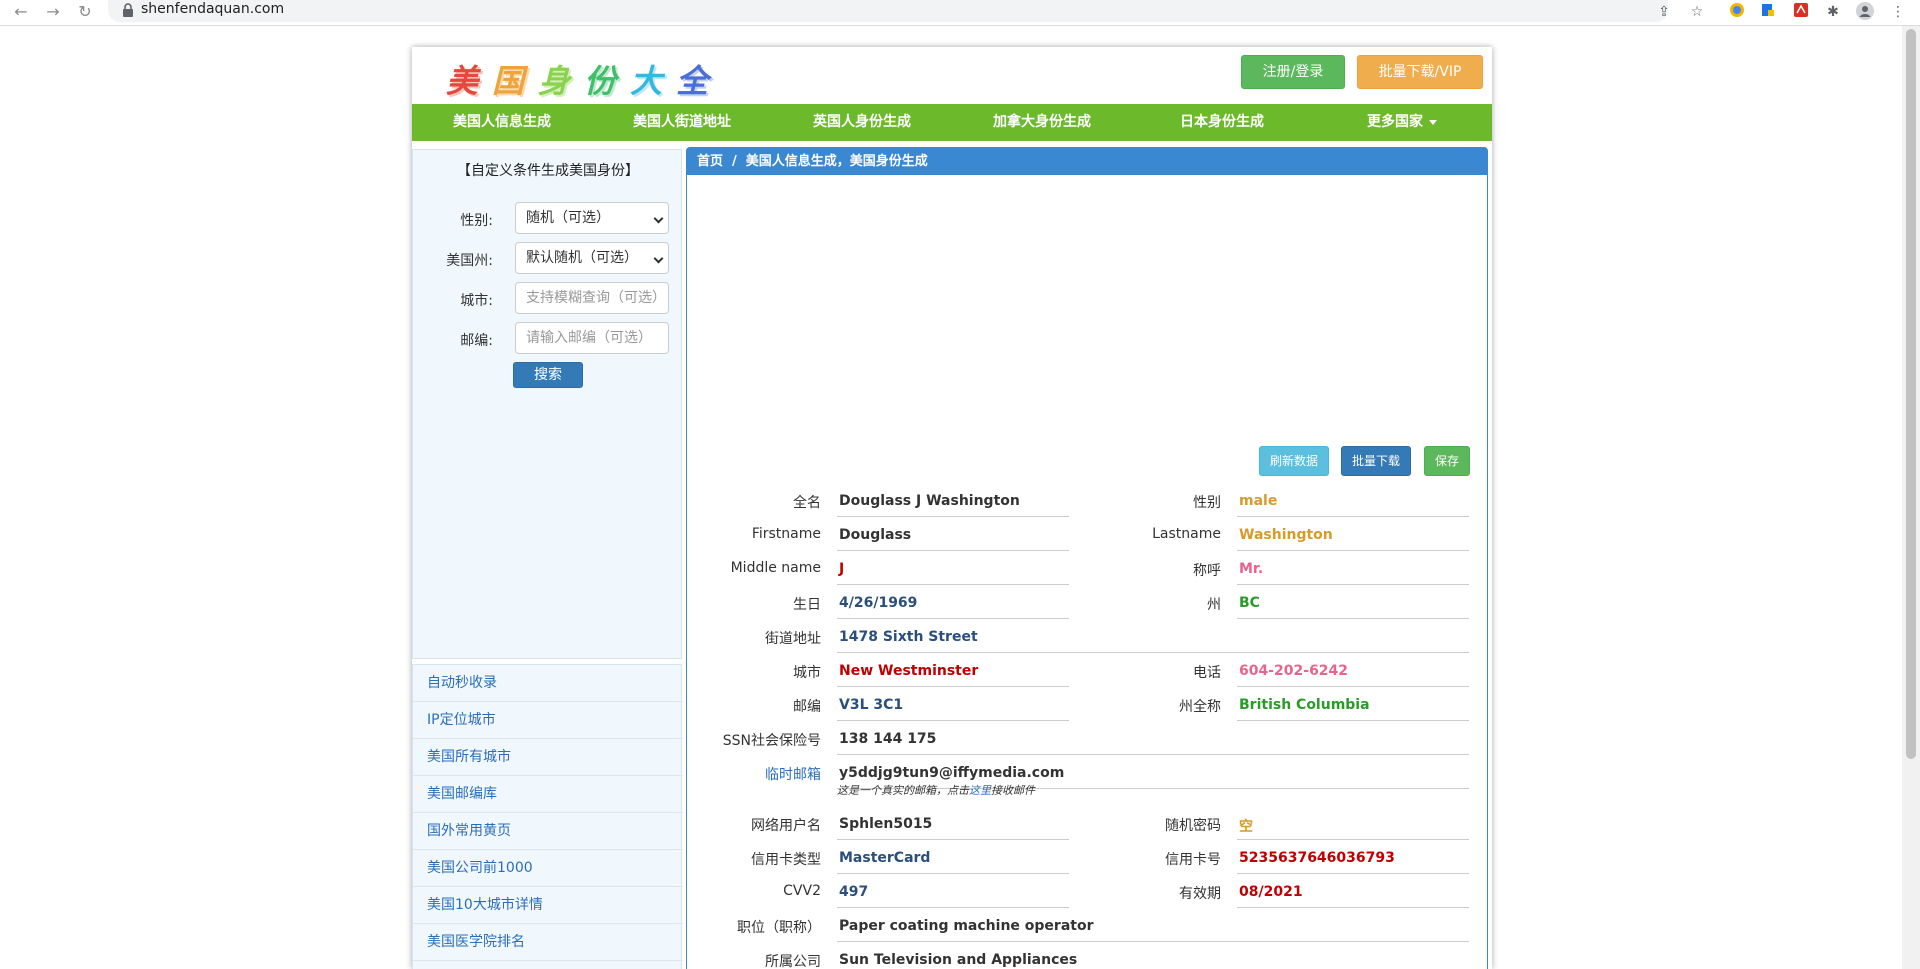 The height and width of the screenshot is (969, 1920). I want to click on ssn-label: SSN社会保险号, so click(771, 741).